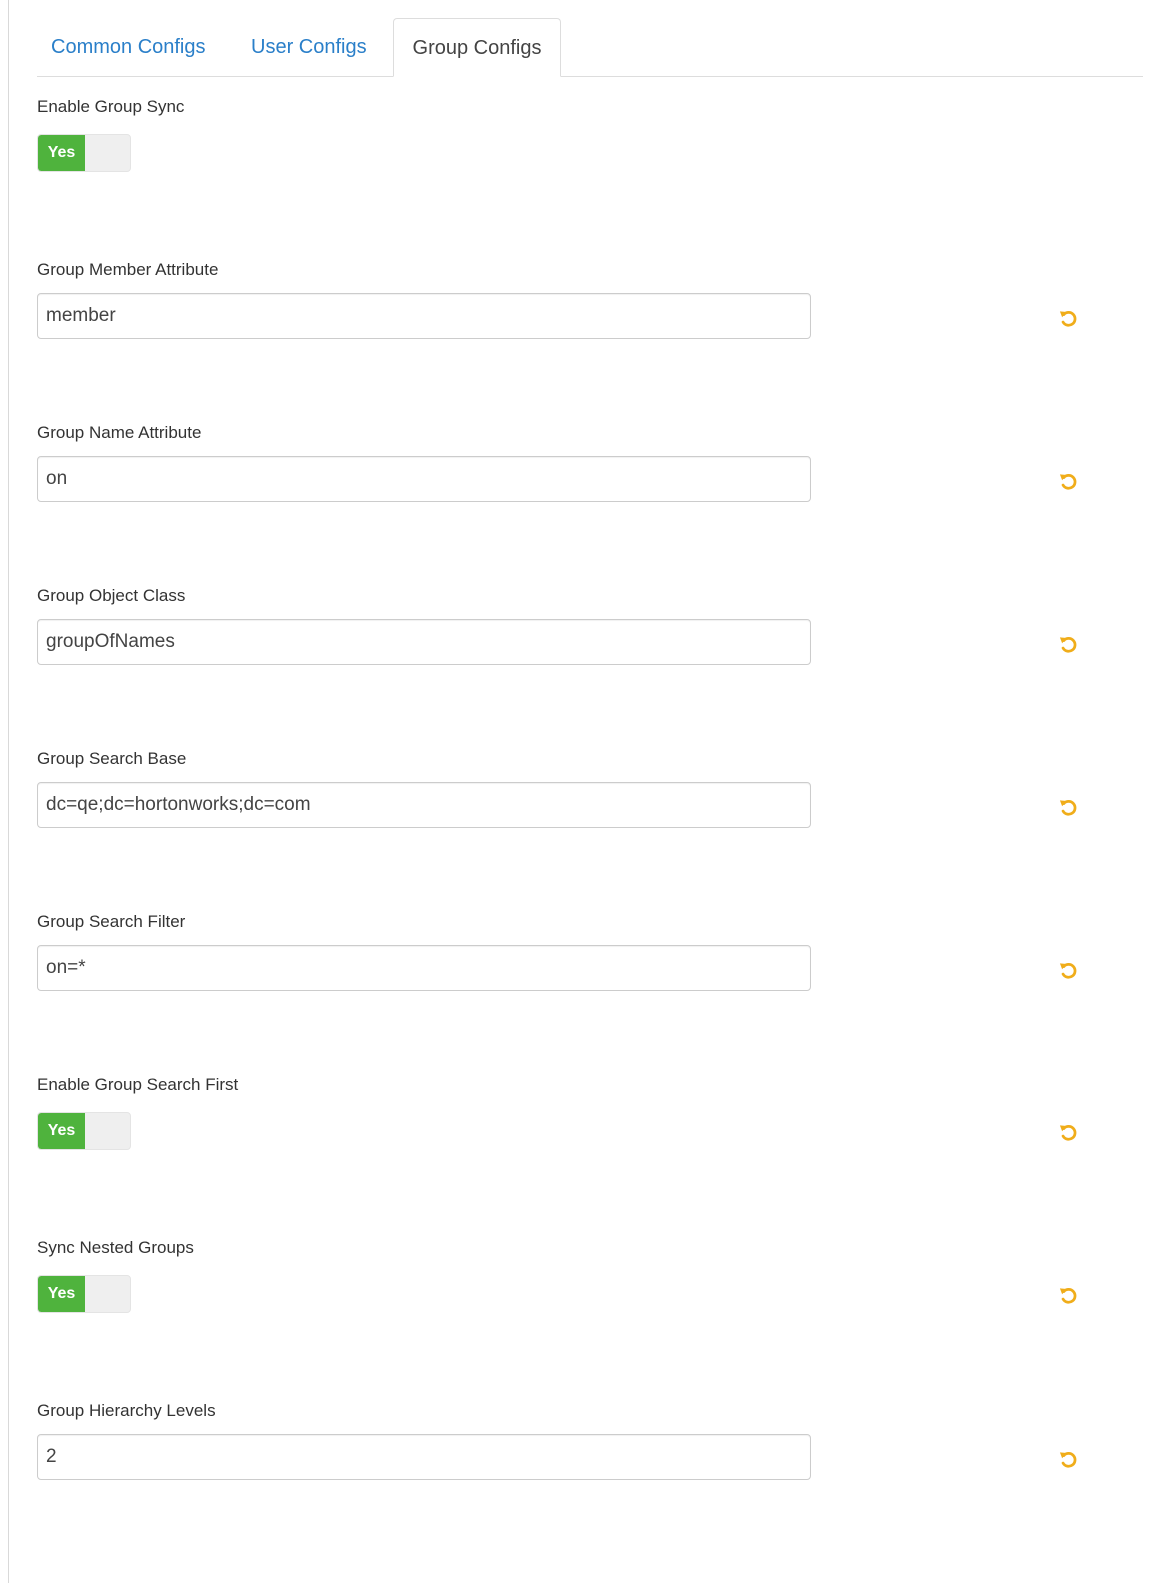 The image size is (1169, 1583). I want to click on group-search-base-input, so click(424, 805).